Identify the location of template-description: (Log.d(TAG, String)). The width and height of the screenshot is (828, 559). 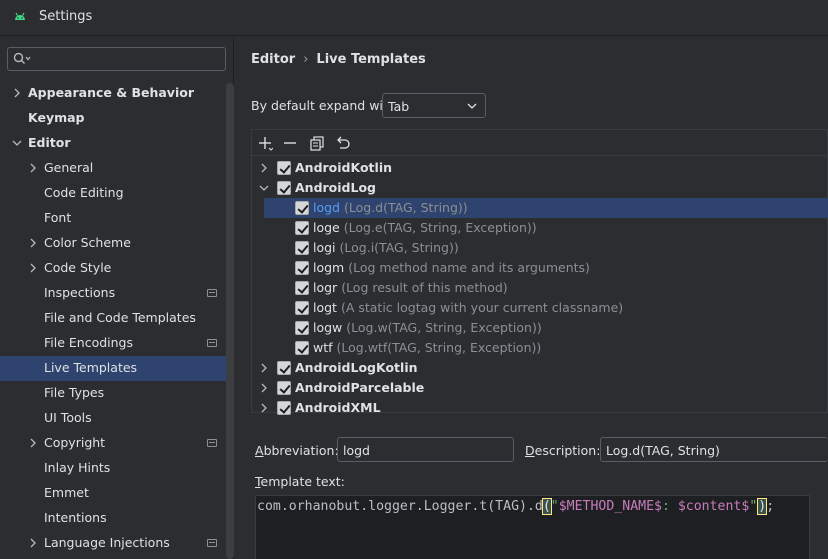
(405, 207).